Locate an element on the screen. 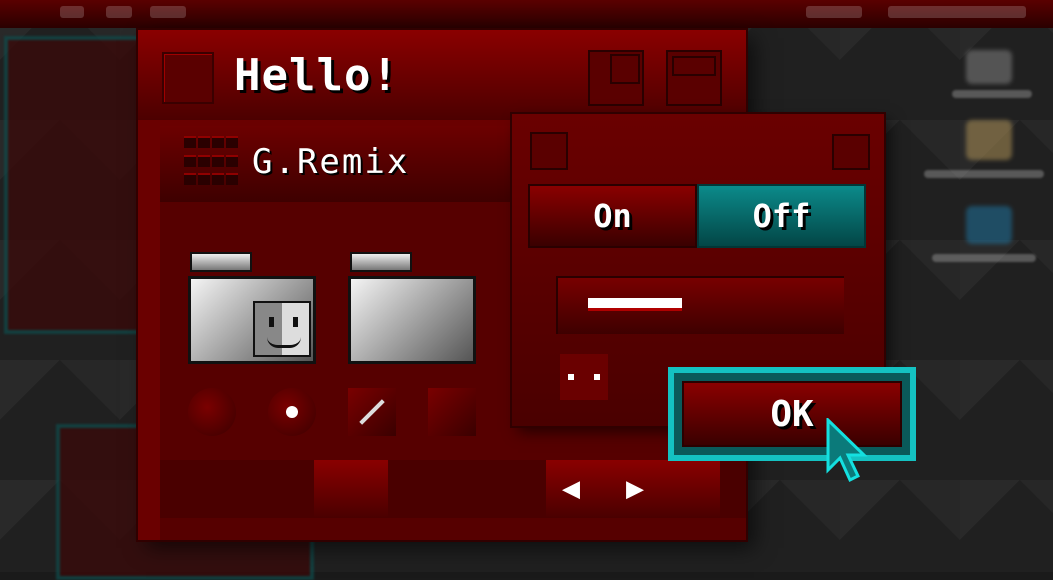 Image resolution: width=1053 pixels, height=580 pixels. theme-header: G.Remix is located at coordinates (340, 164).